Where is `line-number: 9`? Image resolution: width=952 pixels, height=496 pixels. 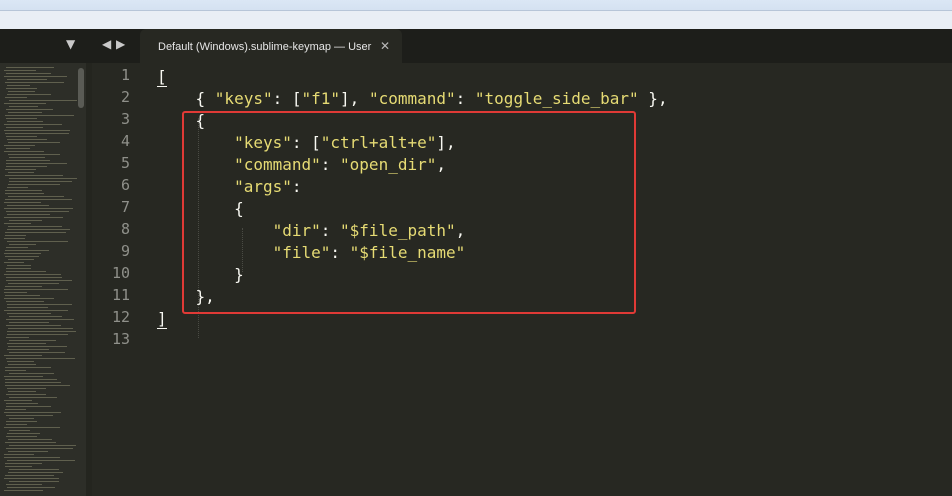 line-number: 9 is located at coordinates (125, 251).